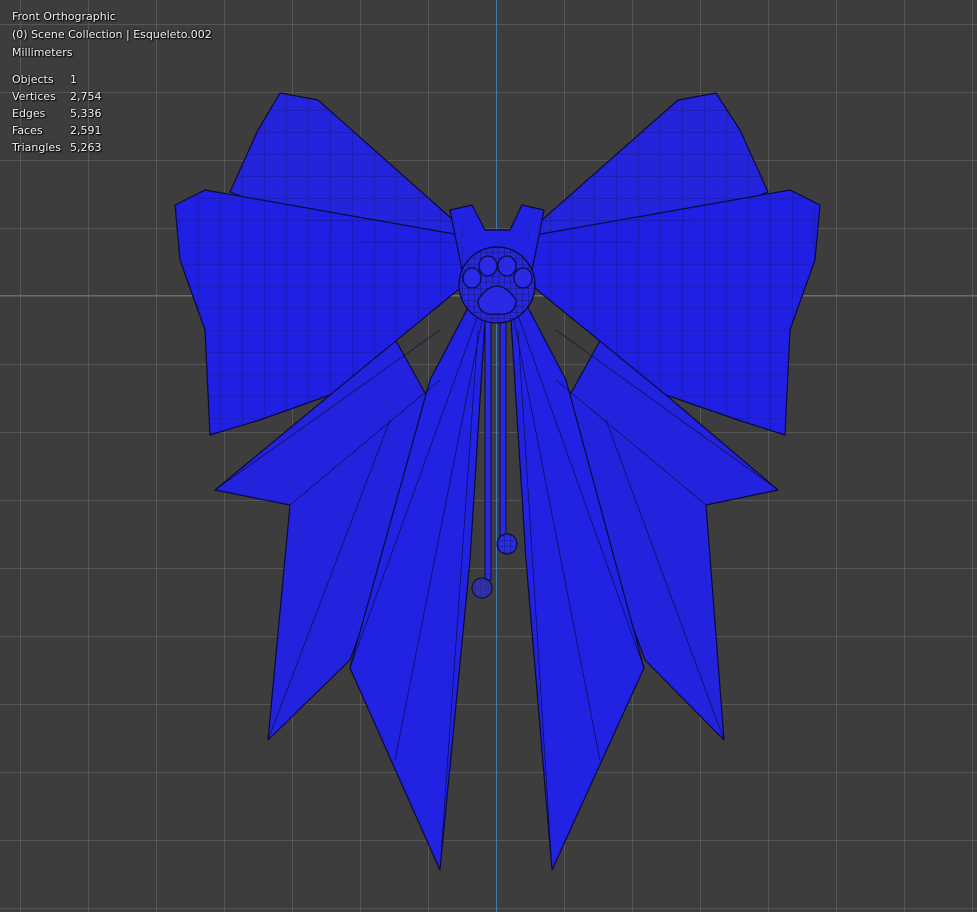  Describe the element at coordinates (29, 113) in the screenshot. I see `stat-label: Edges` at that location.